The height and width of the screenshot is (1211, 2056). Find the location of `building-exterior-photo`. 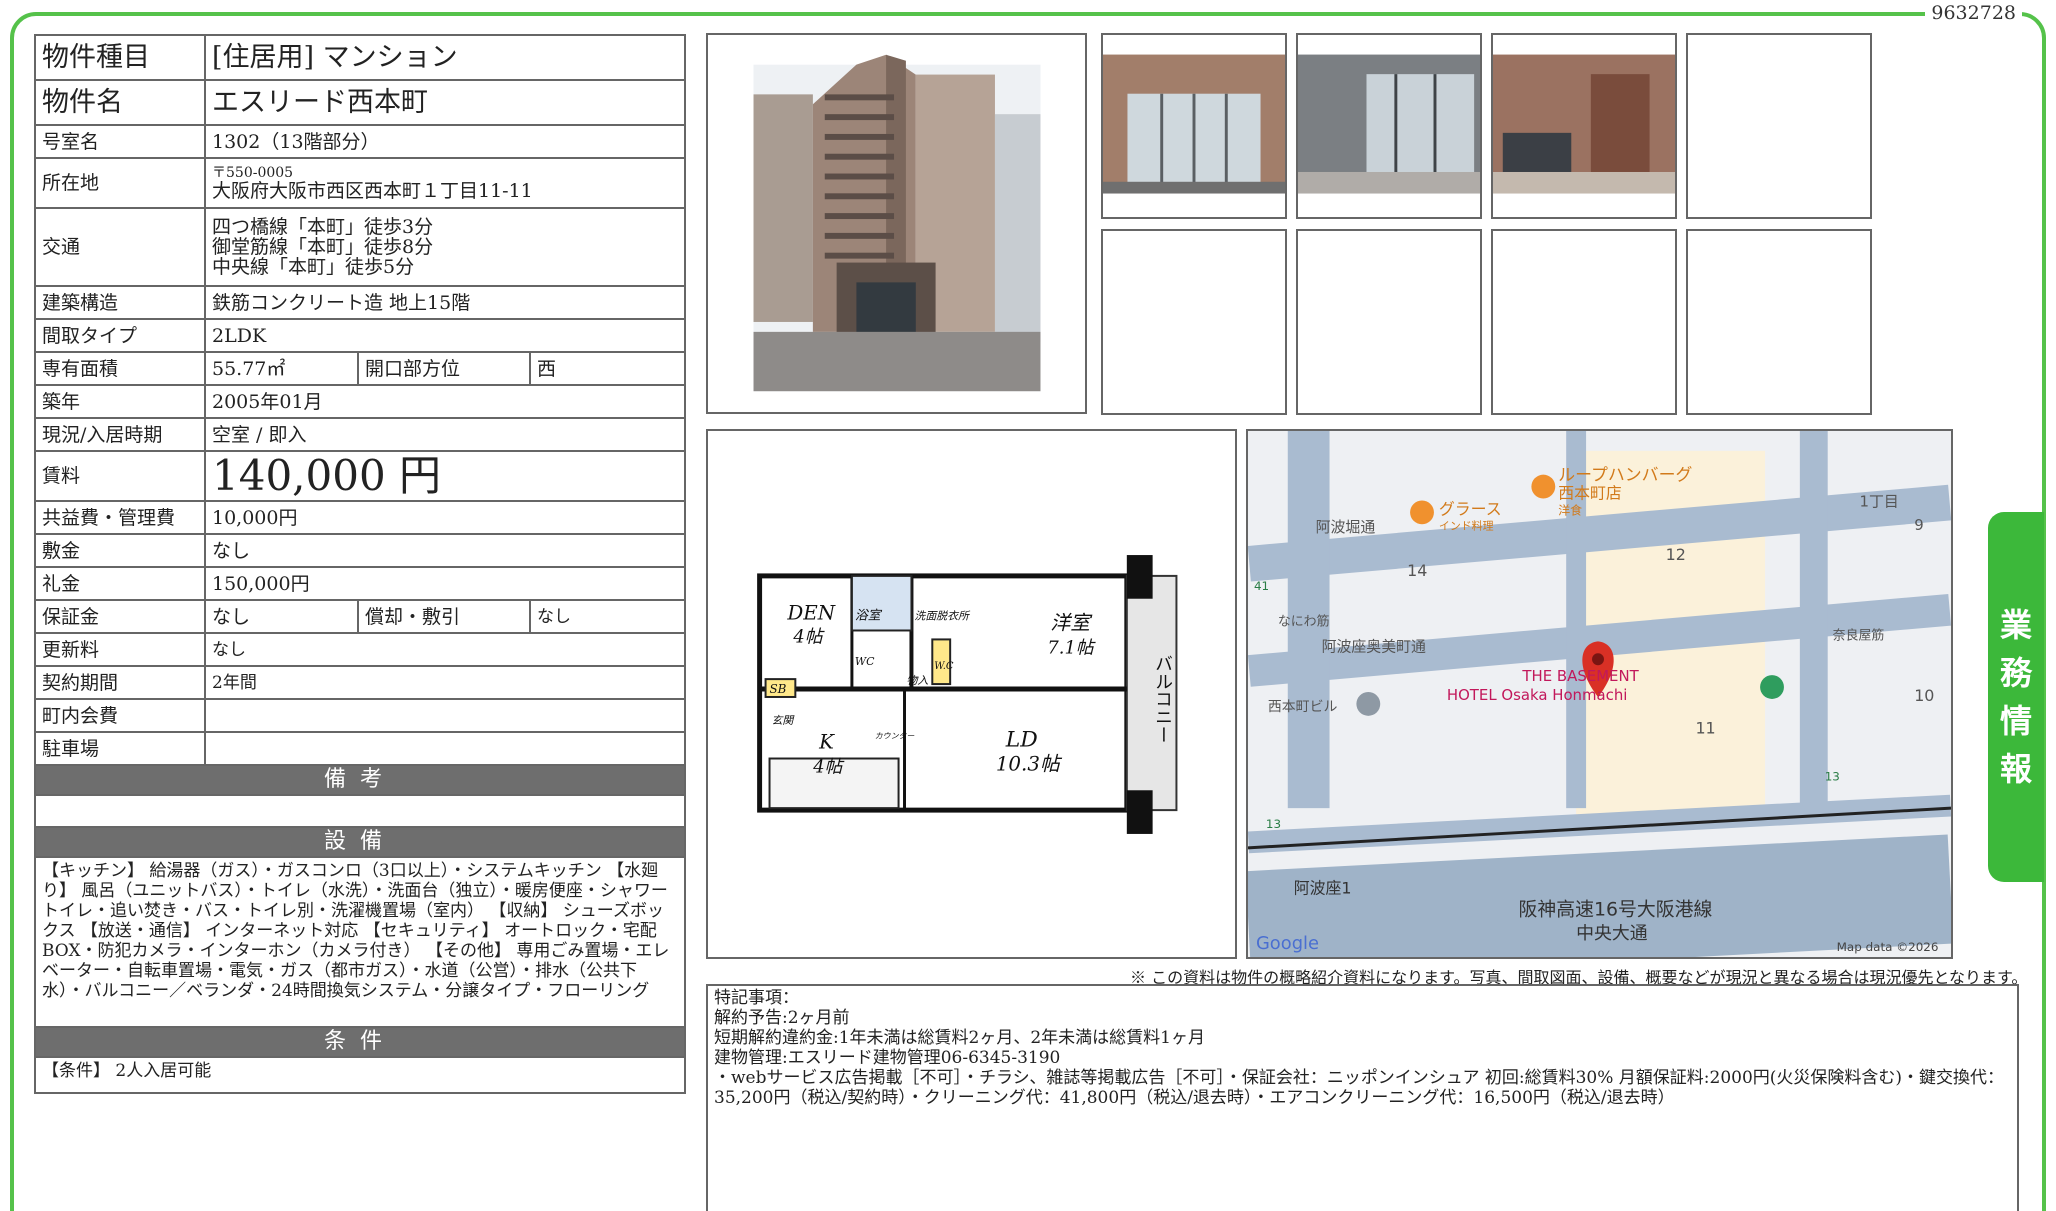

building-exterior-photo is located at coordinates (896, 223).